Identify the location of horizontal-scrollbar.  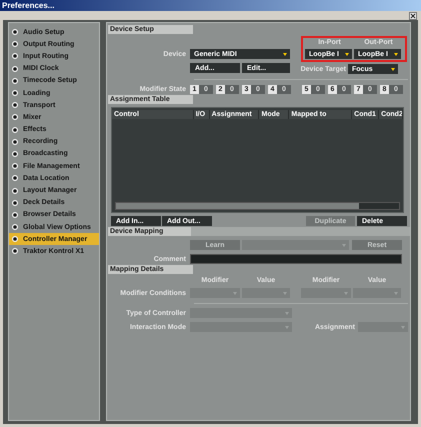
(257, 206).